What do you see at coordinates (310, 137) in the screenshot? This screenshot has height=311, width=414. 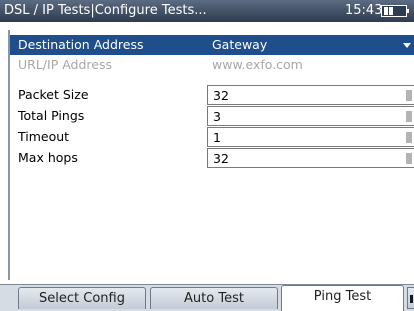 I see `timeout-field: 1` at bounding box center [310, 137].